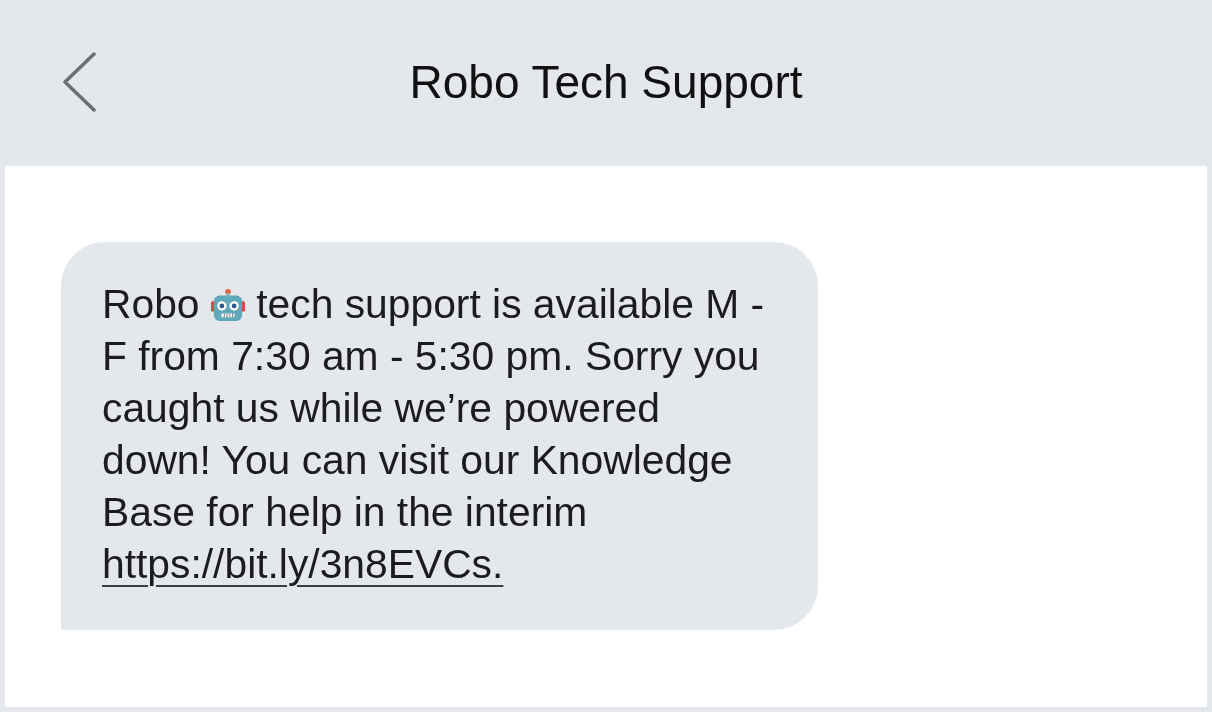 This screenshot has width=1212, height=712. I want to click on link: https://bit.ly/3n8EVCs., so click(303, 564).